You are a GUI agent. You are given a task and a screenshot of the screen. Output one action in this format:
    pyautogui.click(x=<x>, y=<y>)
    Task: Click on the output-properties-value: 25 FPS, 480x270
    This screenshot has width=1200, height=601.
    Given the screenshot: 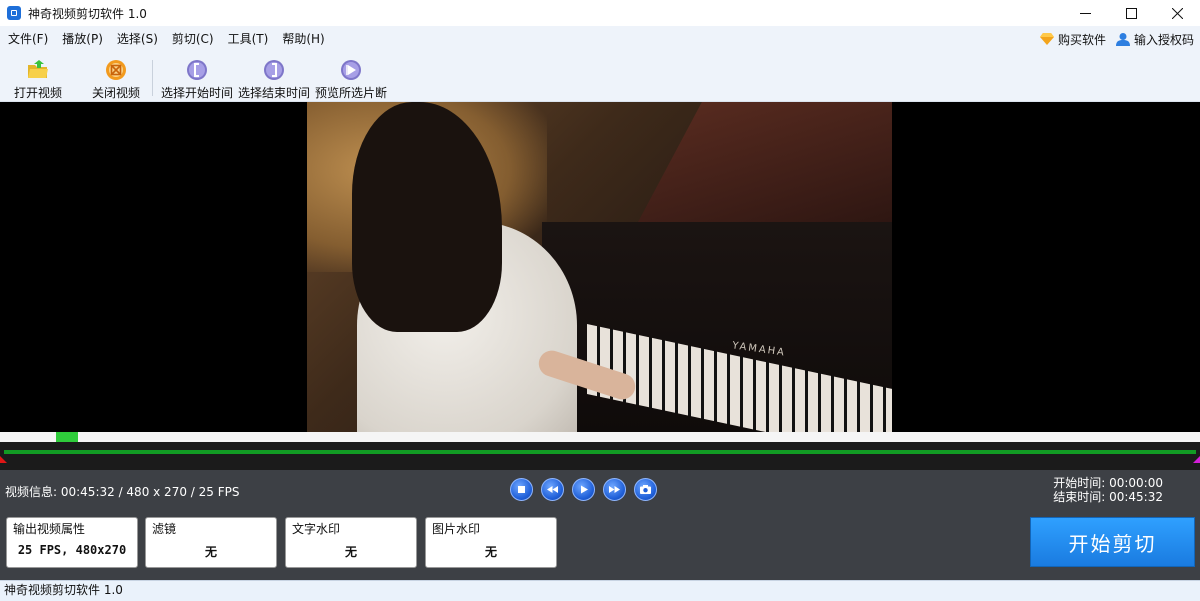 What is the action you would take?
    pyautogui.click(x=72, y=550)
    